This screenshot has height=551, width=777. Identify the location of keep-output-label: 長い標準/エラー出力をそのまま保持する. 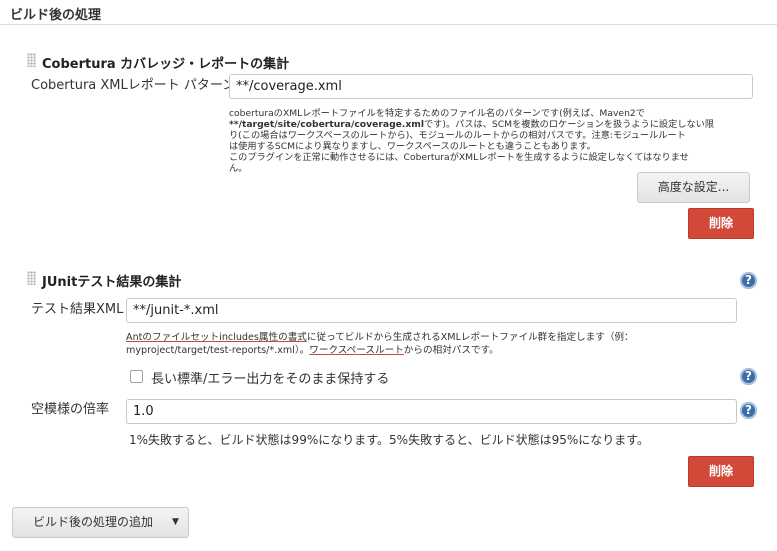
(270, 379).